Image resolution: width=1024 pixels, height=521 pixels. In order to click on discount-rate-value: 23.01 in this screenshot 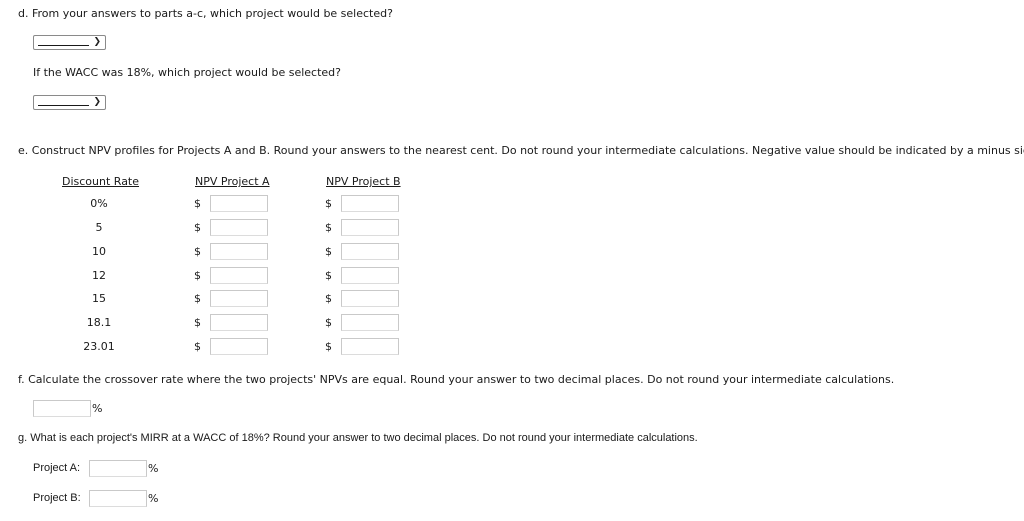, I will do `click(99, 346)`.